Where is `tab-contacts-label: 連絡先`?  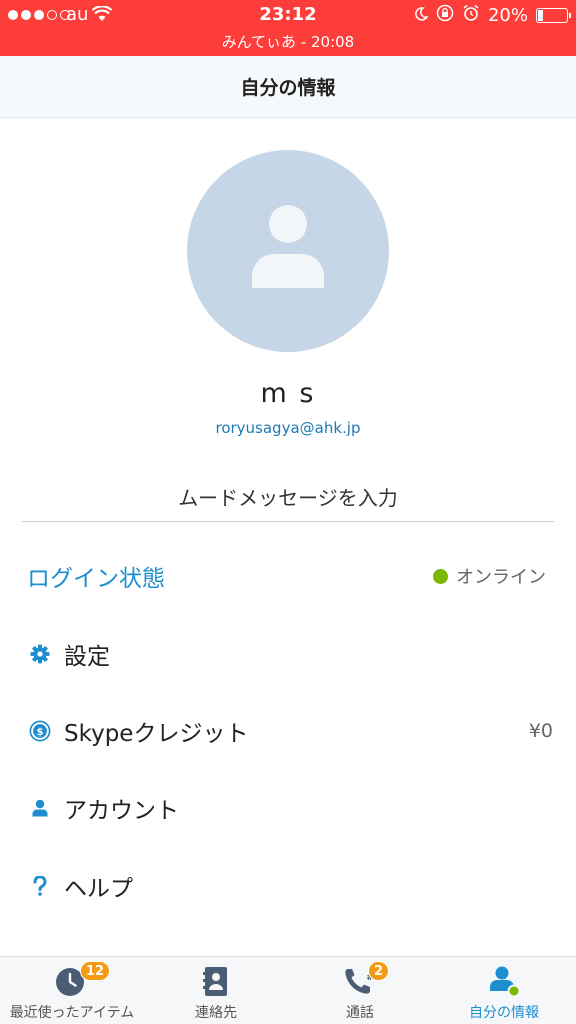
tab-contacts-label: 連絡先 is located at coordinates (216, 1013).